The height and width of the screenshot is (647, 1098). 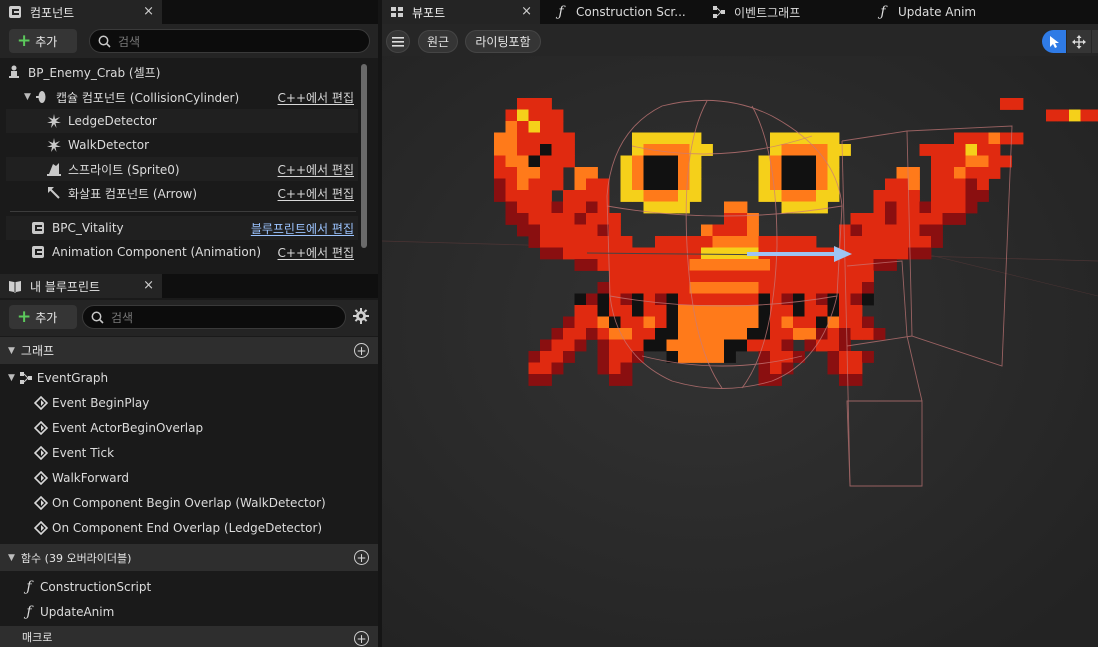 What do you see at coordinates (503, 41) in the screenshot?
I see `lighting-button: 라이팅포함` at bounding box center [503, 41].